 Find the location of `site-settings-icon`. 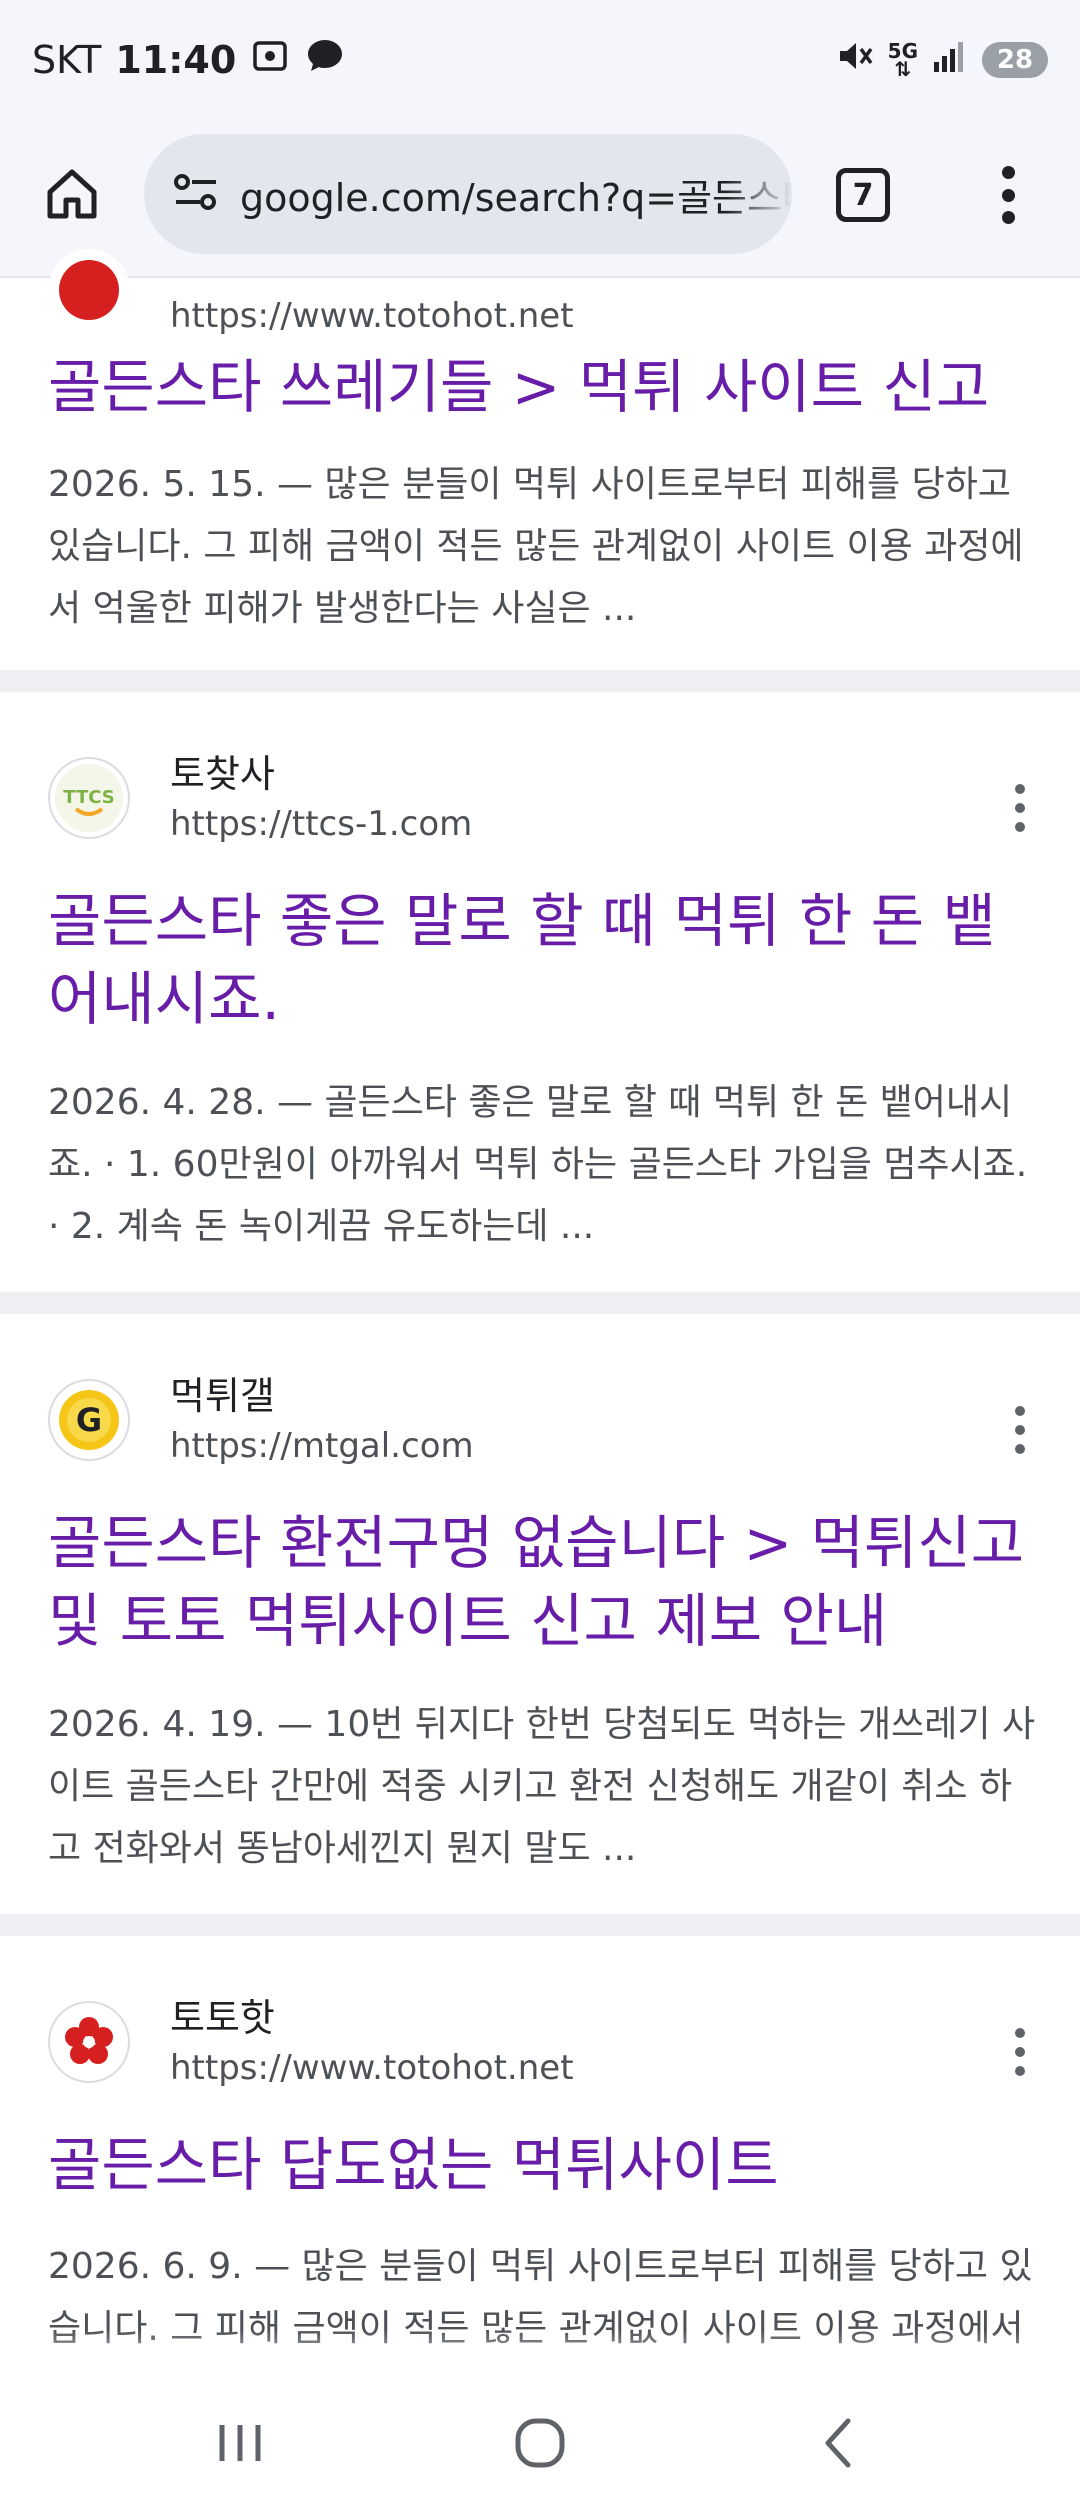

site-settings-icon is located at coordinates (196, 194).